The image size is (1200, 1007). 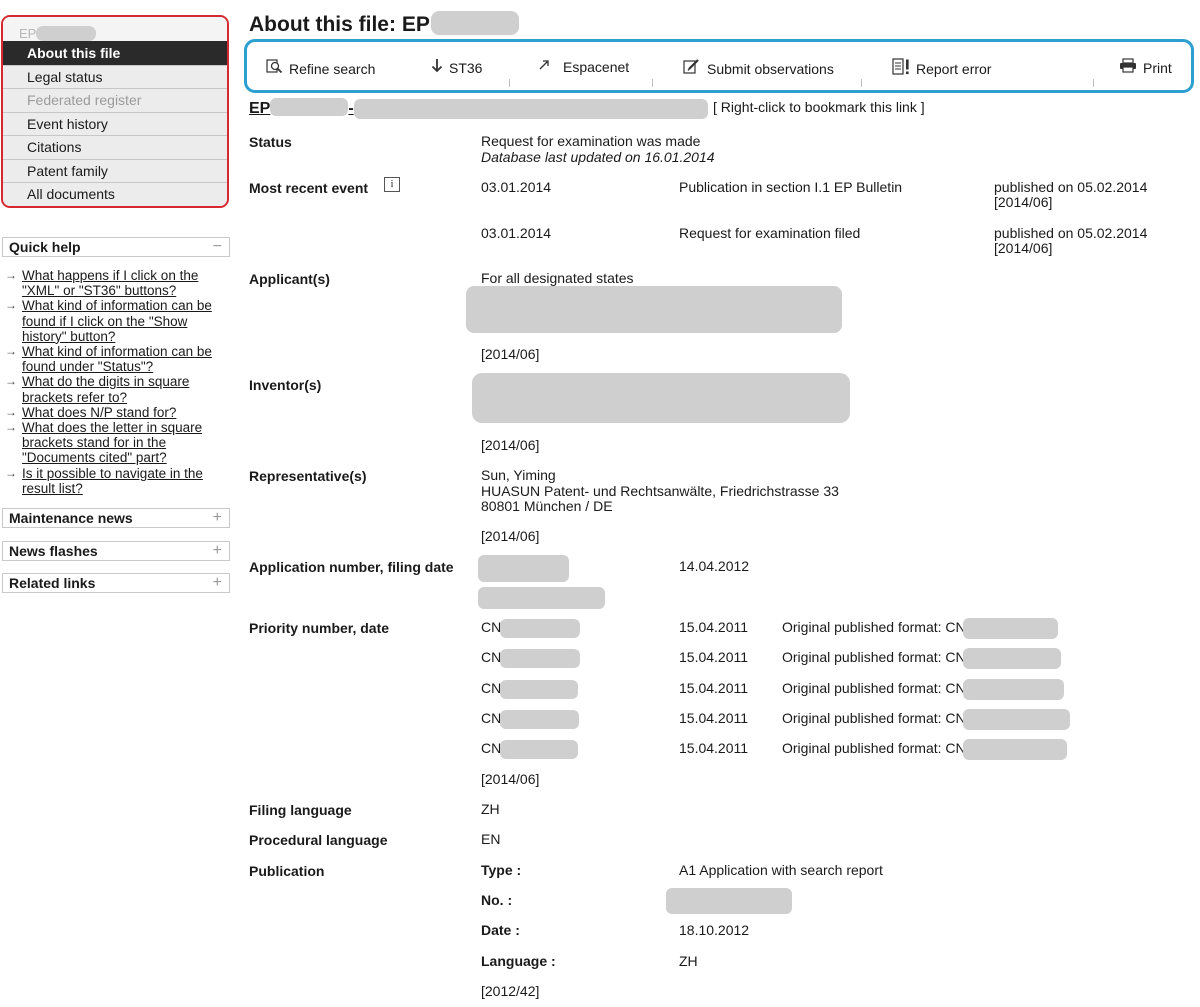 What do you see at coordinates (596, 67) in the screenshot?
I see `espacenet-label: Espacenet` at bounding box center [596, 67].